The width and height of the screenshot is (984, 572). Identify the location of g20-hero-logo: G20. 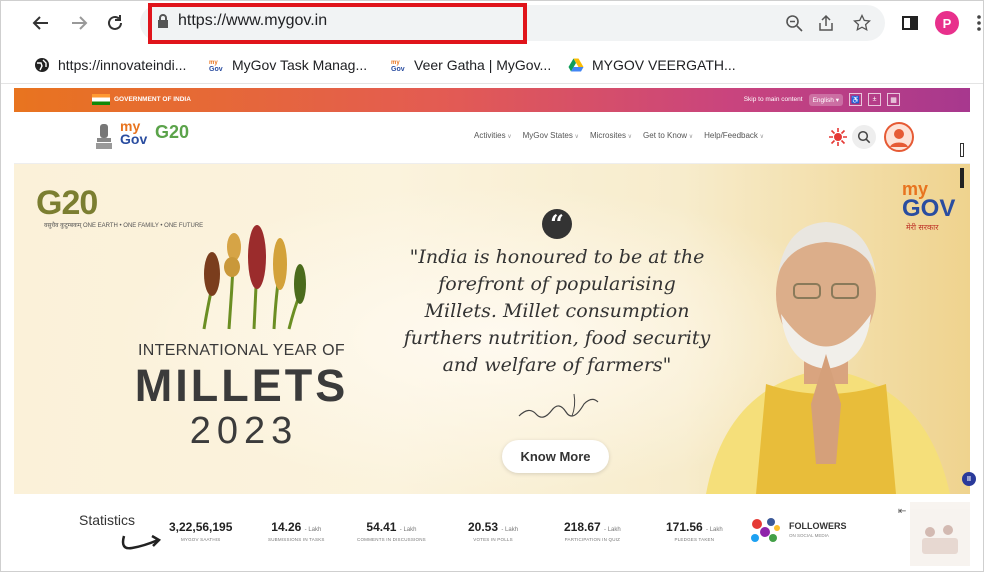
(67, 203).